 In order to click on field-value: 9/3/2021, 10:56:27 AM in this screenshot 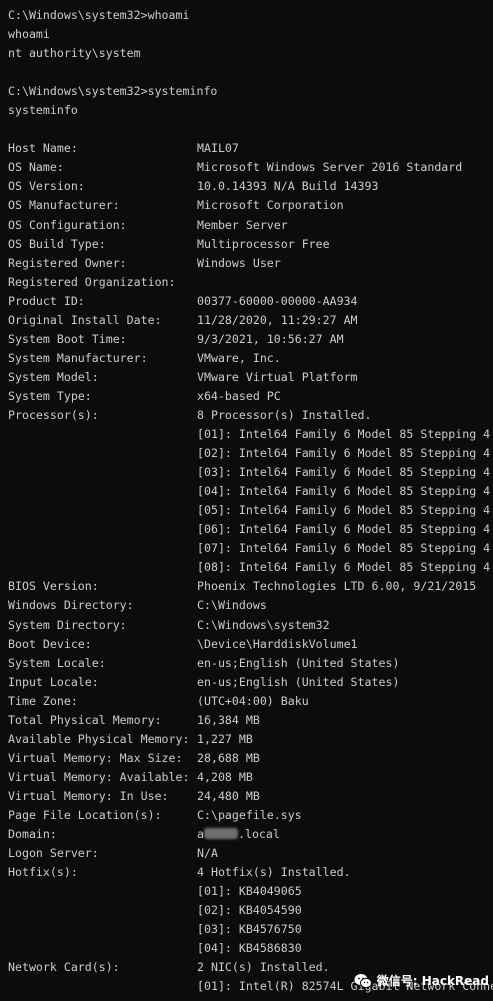, I will do `click(270, 338)`.